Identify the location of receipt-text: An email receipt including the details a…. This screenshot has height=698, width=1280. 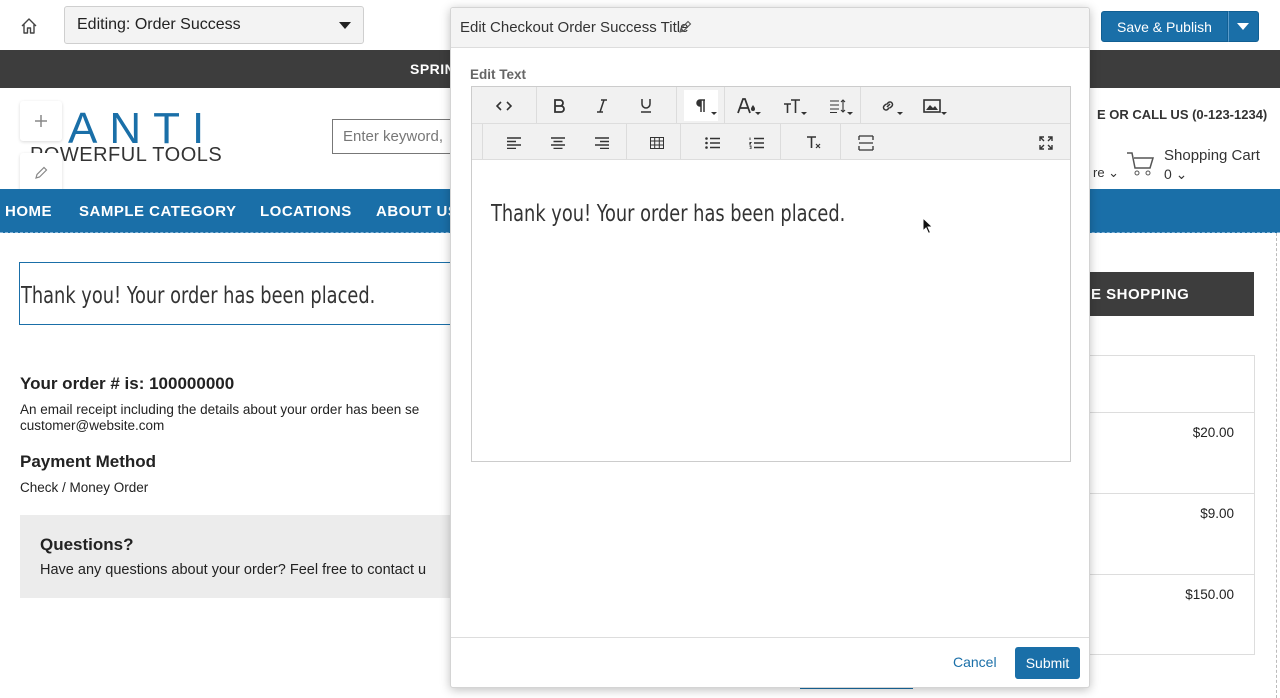
(235, 418).